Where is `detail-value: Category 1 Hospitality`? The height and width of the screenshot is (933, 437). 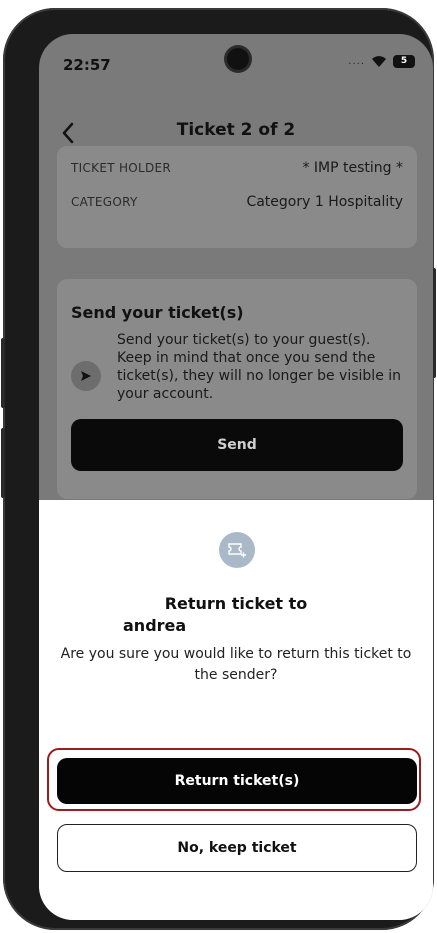
detail-value: Category 1 Hospitality is located at coordinates (324, 202).